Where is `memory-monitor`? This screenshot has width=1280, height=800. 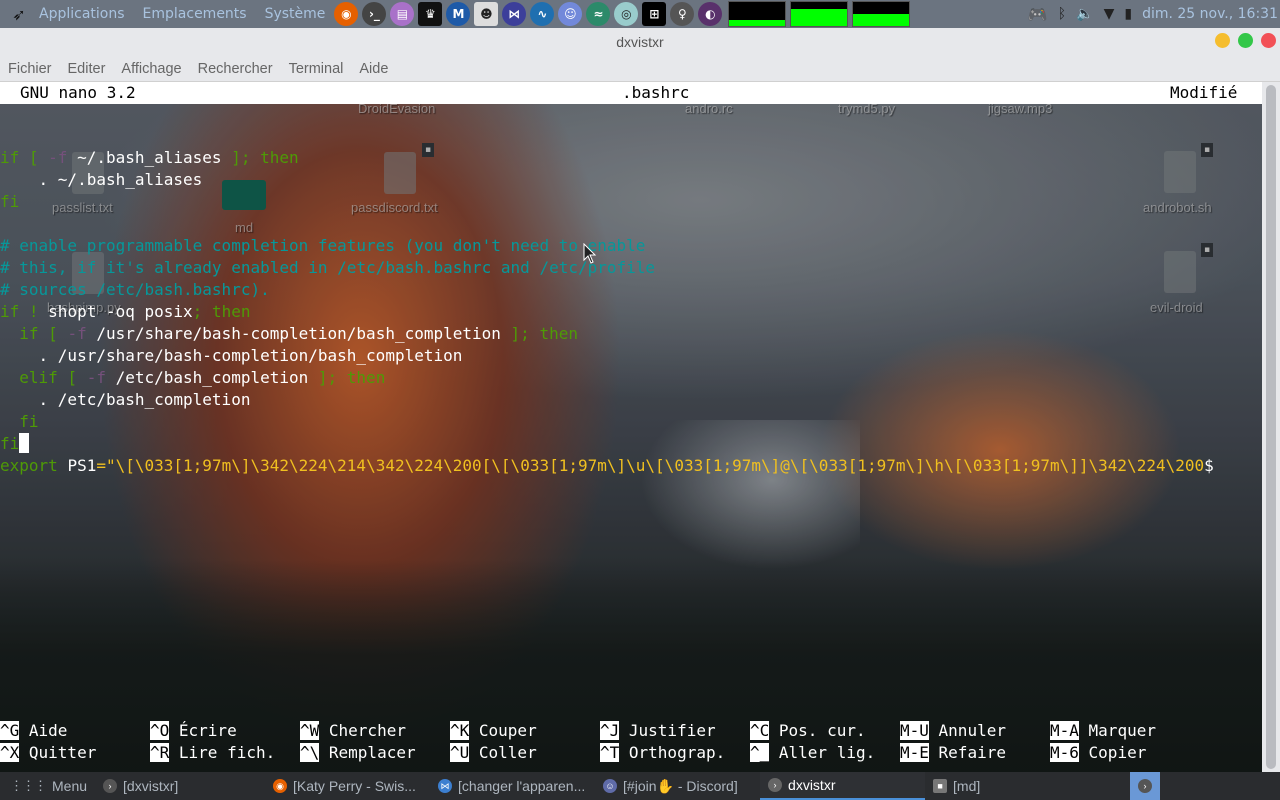
memory-monitor is located at coordinates (819, 14).